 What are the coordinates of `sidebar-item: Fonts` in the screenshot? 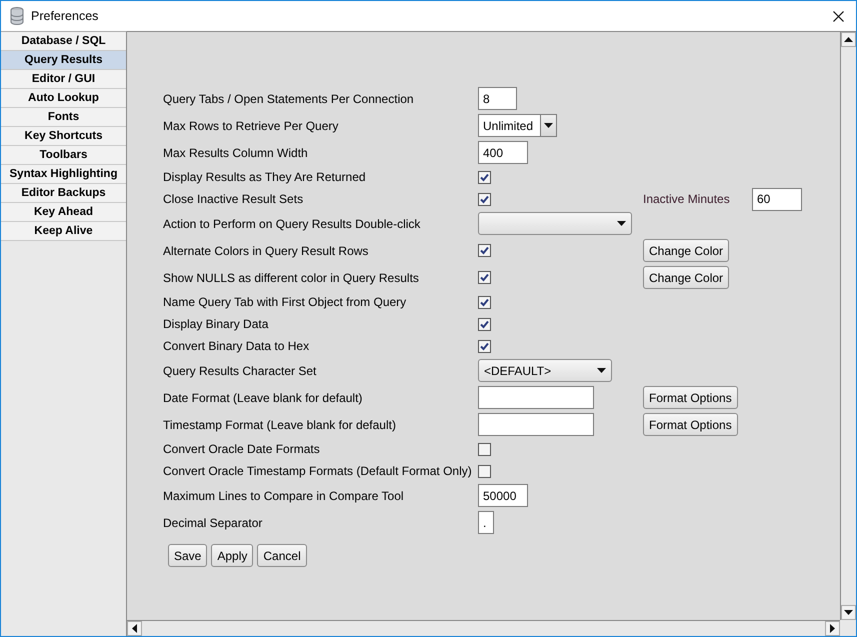 It's located at (63, 117).